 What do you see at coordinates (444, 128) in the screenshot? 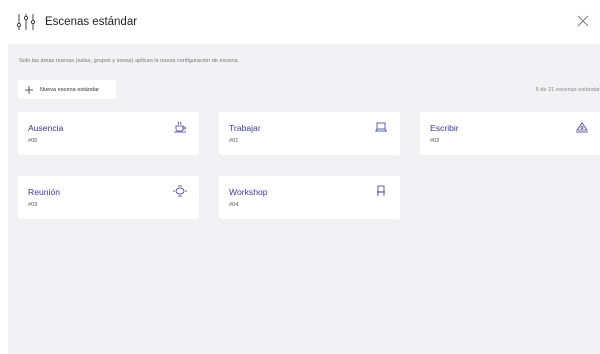
I see `scene-name: Escribir` at bounding box center [444, 128].